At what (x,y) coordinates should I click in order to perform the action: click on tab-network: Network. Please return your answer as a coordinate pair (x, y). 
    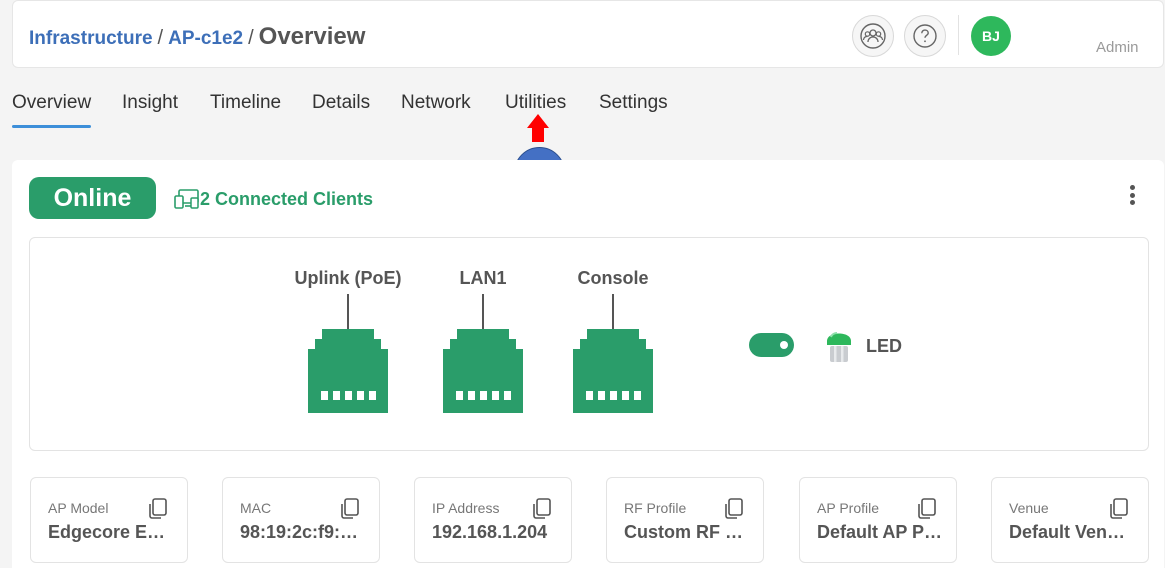
    Looking at the image, I should click on (436, 103).